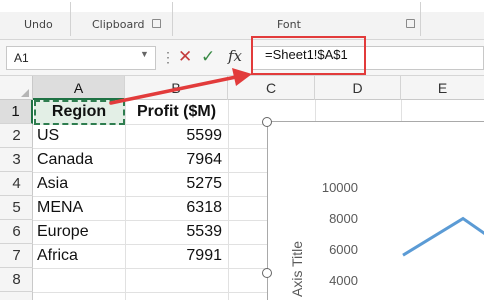 The image size is (484, 300). What do you see at coordinates (16, 256) in the screenshot?
I see `row-header-7: 7` at bounding box center [16, 256].